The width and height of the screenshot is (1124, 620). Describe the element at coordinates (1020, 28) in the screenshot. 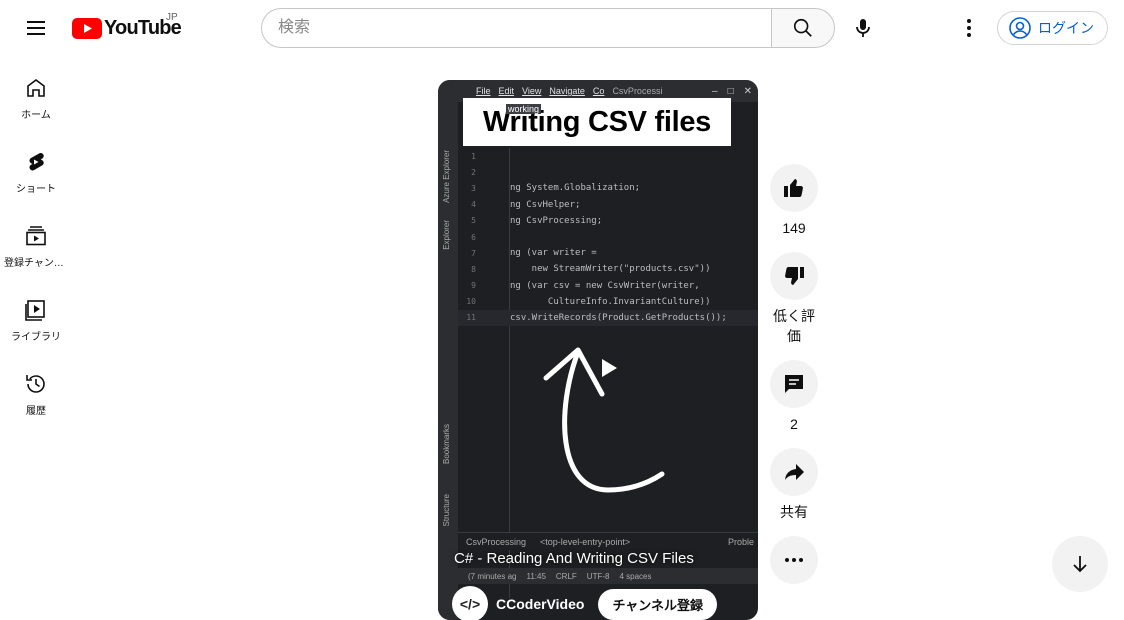

I see `account-icon` at that location.